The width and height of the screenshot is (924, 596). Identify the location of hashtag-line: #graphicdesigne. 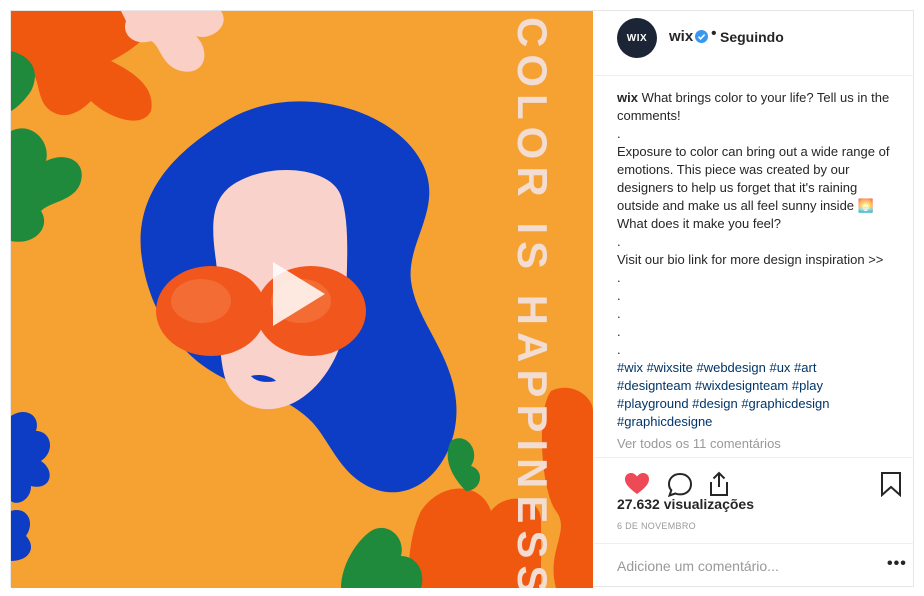
(762, 422).